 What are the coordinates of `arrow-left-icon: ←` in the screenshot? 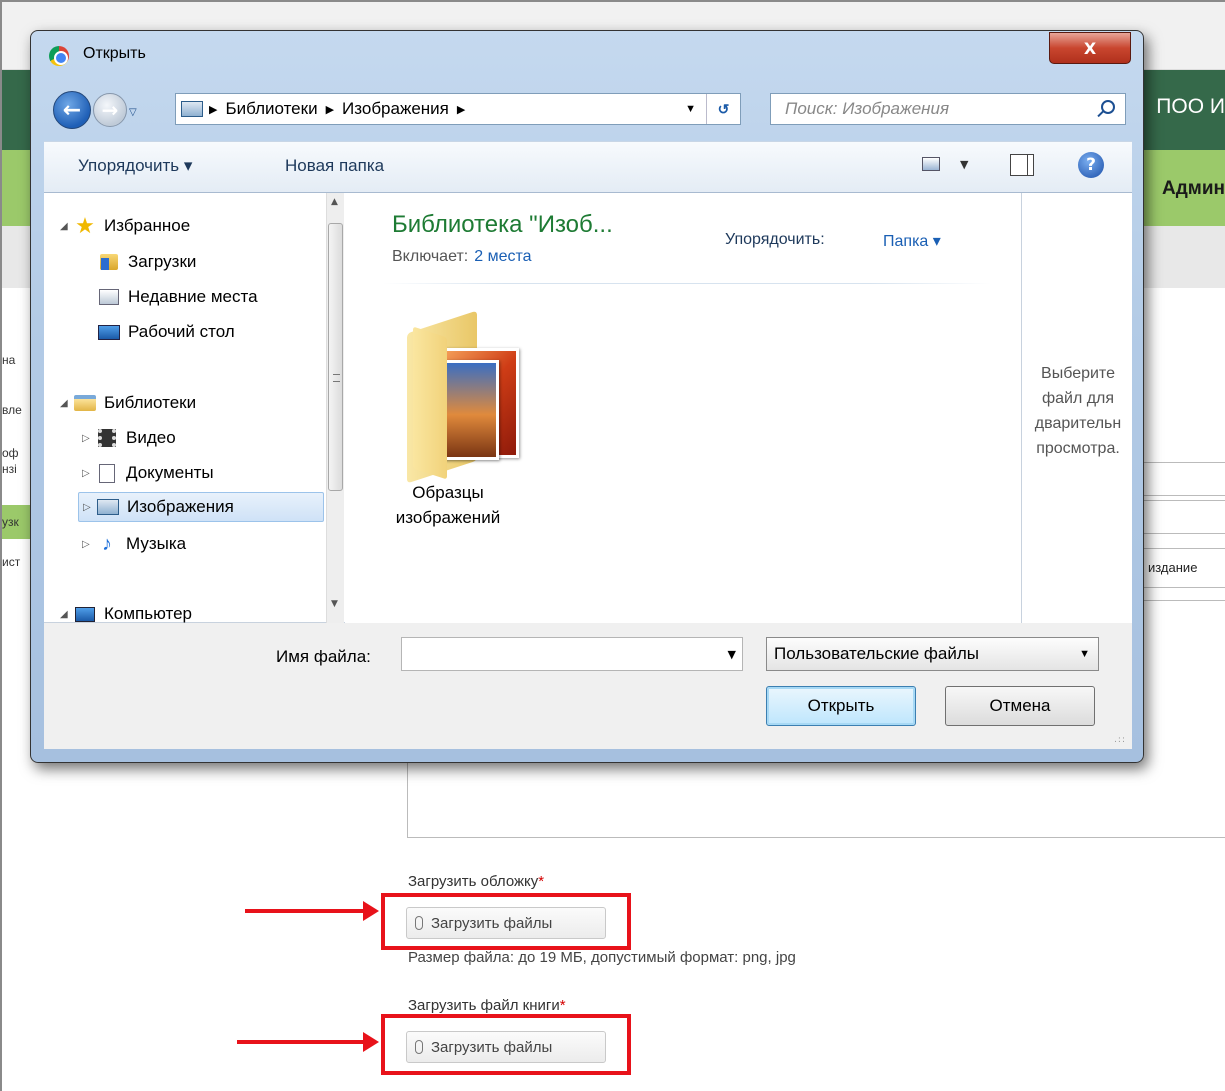 It's located at (72, 110).